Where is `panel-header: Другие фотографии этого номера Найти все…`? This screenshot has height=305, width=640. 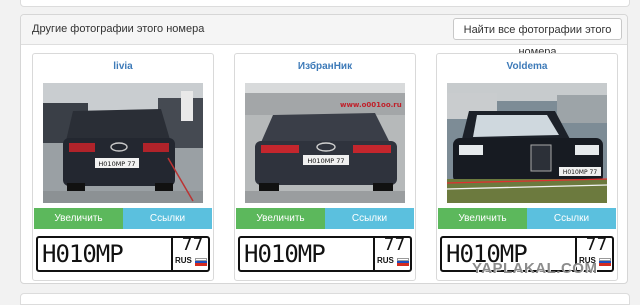
panel-header: Другие фотографии этого номера Найти все… is located at coordinates (324, 36).